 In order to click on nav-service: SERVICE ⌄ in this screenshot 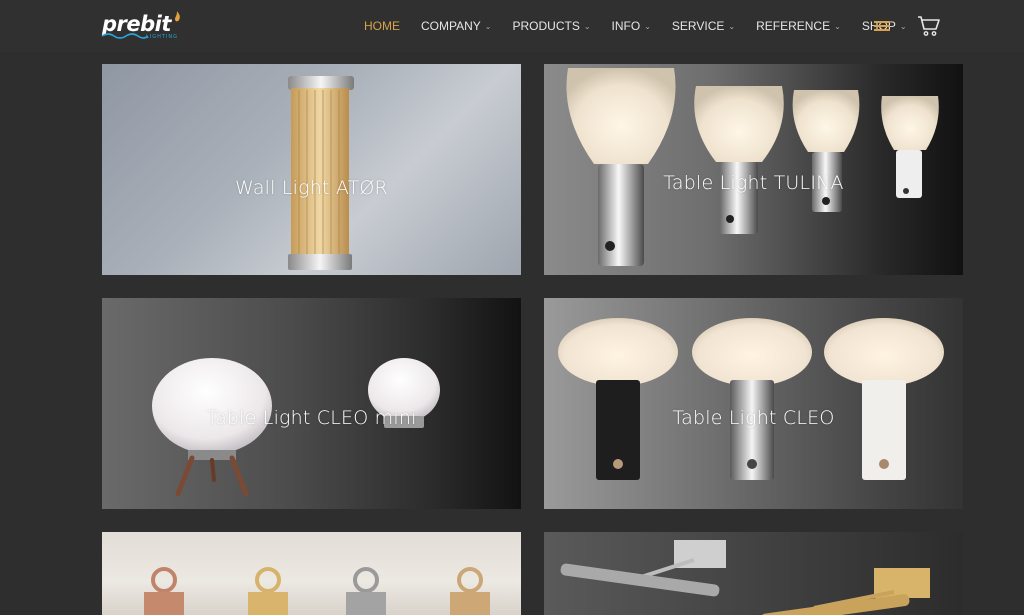, I will do `click(703, 26)`.